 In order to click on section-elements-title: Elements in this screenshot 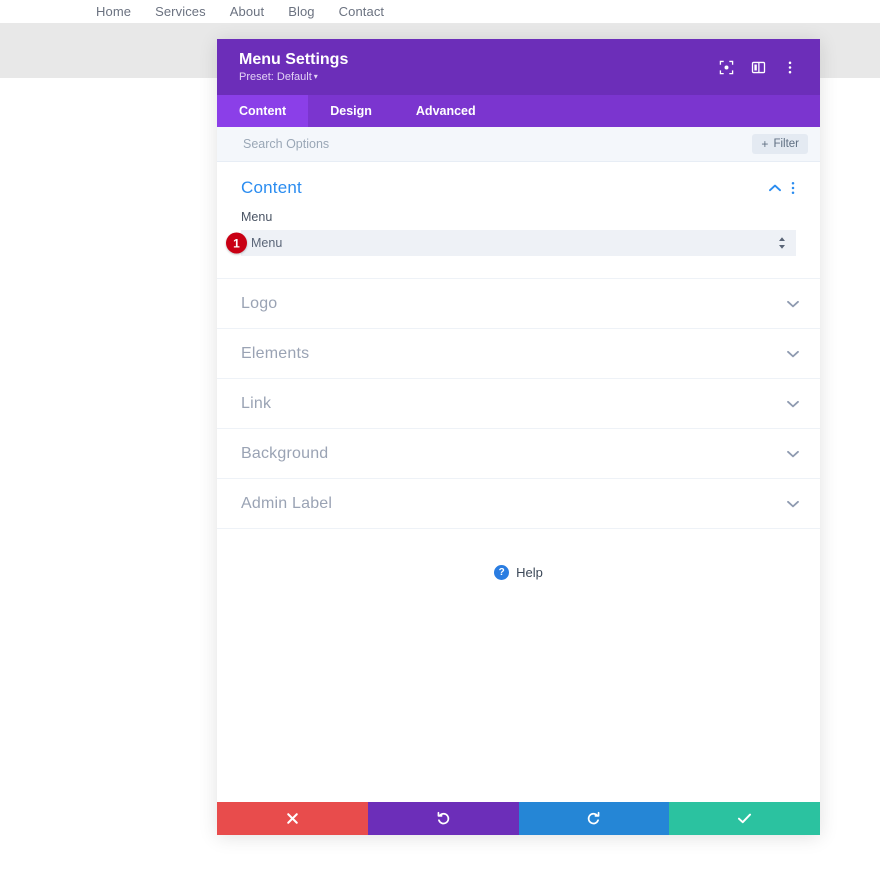, I will do `click(275, 353)`.